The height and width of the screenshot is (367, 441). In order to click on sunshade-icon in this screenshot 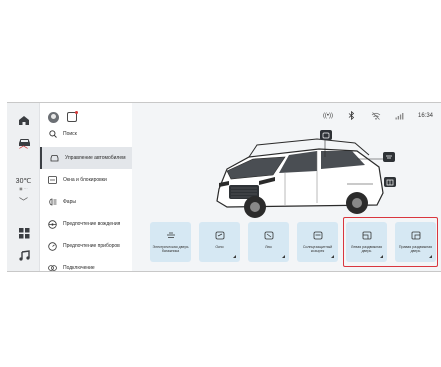, I will do `click(318, 235)`.